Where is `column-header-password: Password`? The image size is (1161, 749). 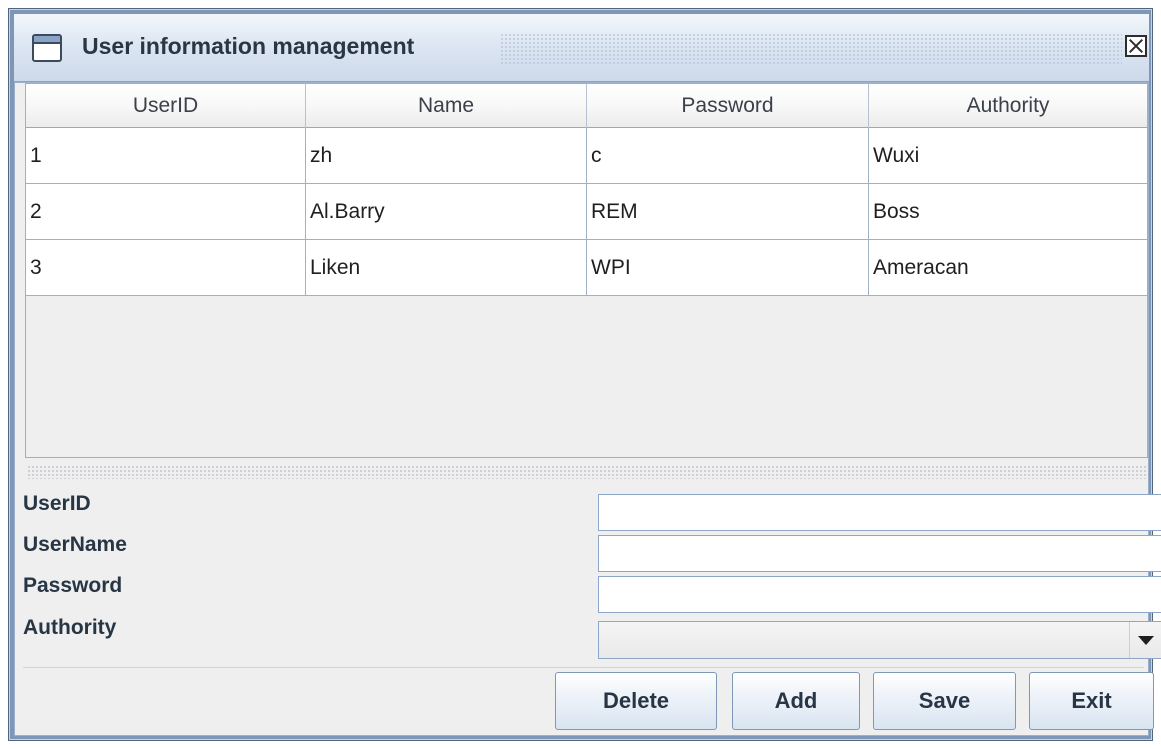 column-header-password: Password is located at coordinates (728, 106).